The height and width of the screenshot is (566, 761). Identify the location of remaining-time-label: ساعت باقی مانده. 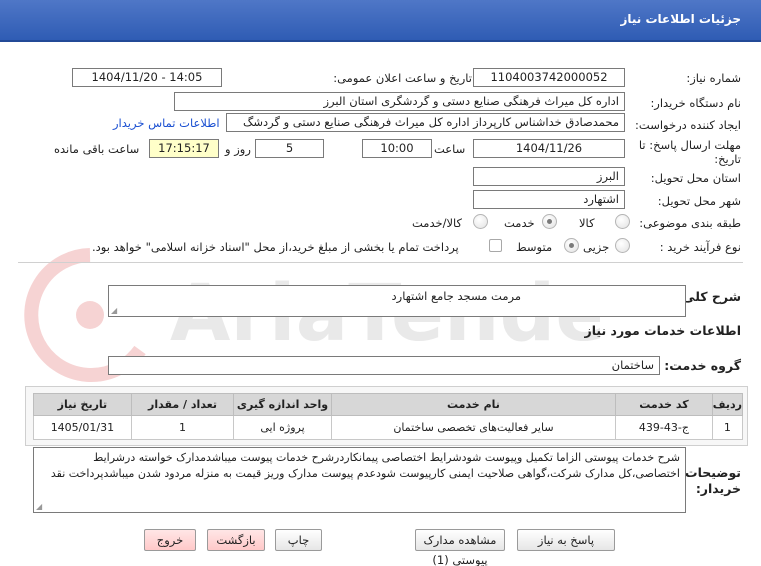
(97, 149).